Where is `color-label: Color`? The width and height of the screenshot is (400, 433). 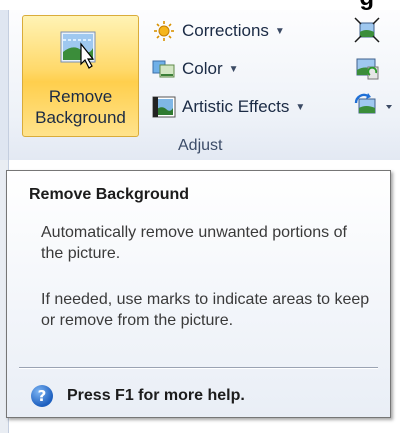
color-label: Color is located at coordinates (202, 68).